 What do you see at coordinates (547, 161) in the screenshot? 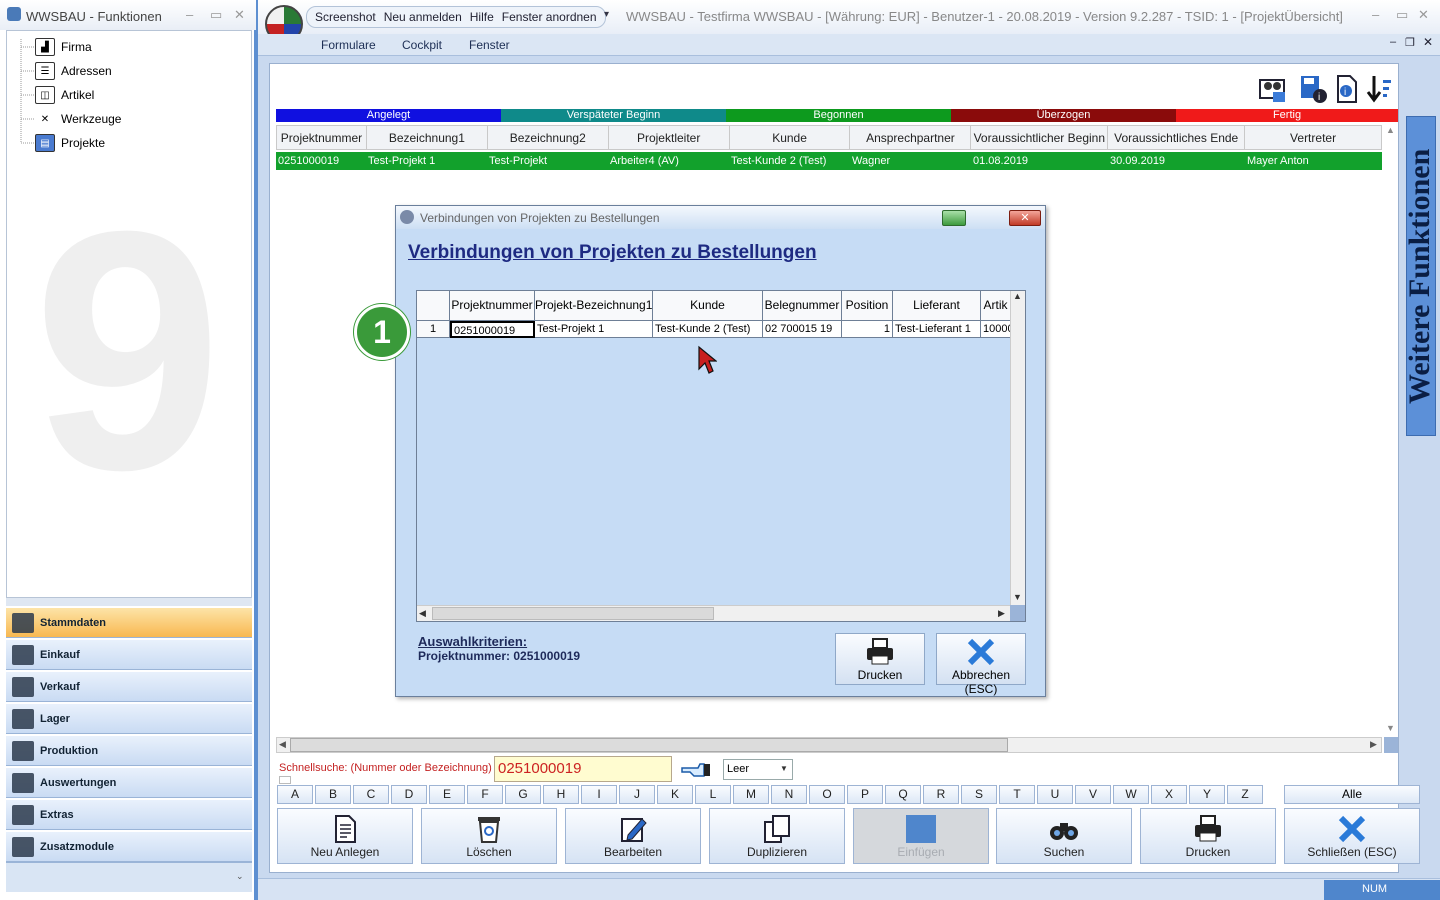
I see `cell-bezeichnung2: Test-Projekt` at bounding box center [547, 161].